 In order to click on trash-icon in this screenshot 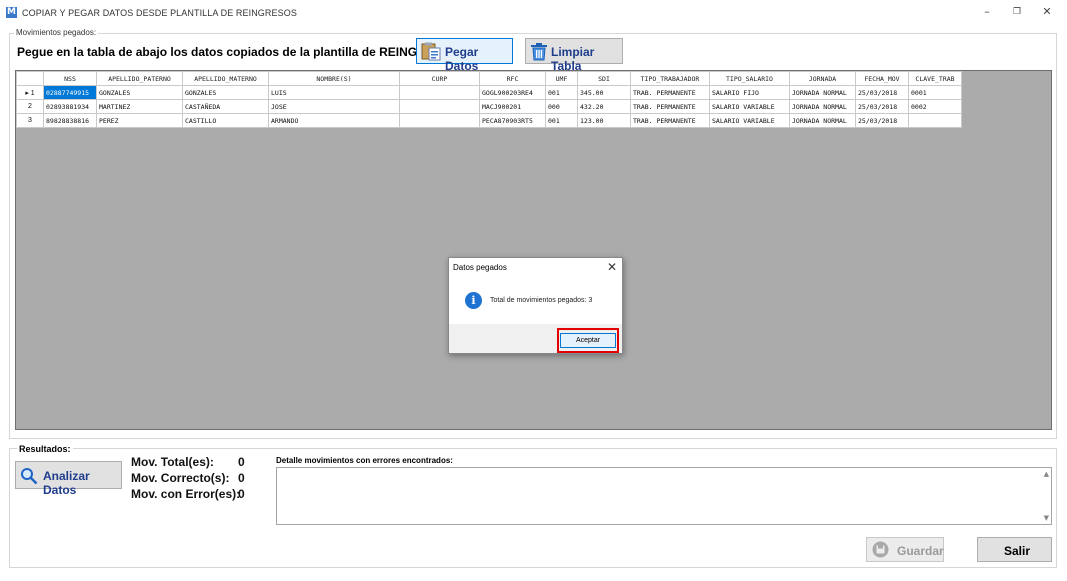, I will do `click(539, 52)`.